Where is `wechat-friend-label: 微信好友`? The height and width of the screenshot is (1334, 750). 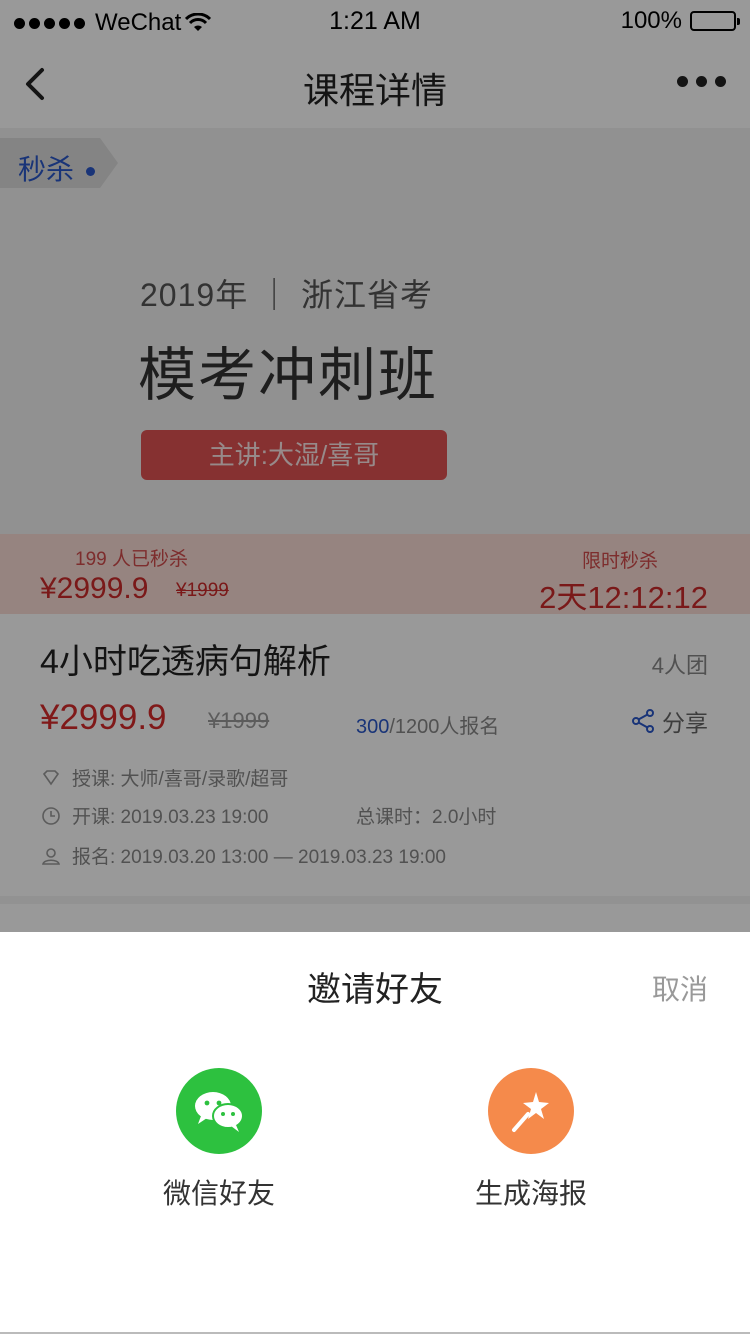
wechat-friend-label: 微信好友 is located at coordinates (218, 1193).